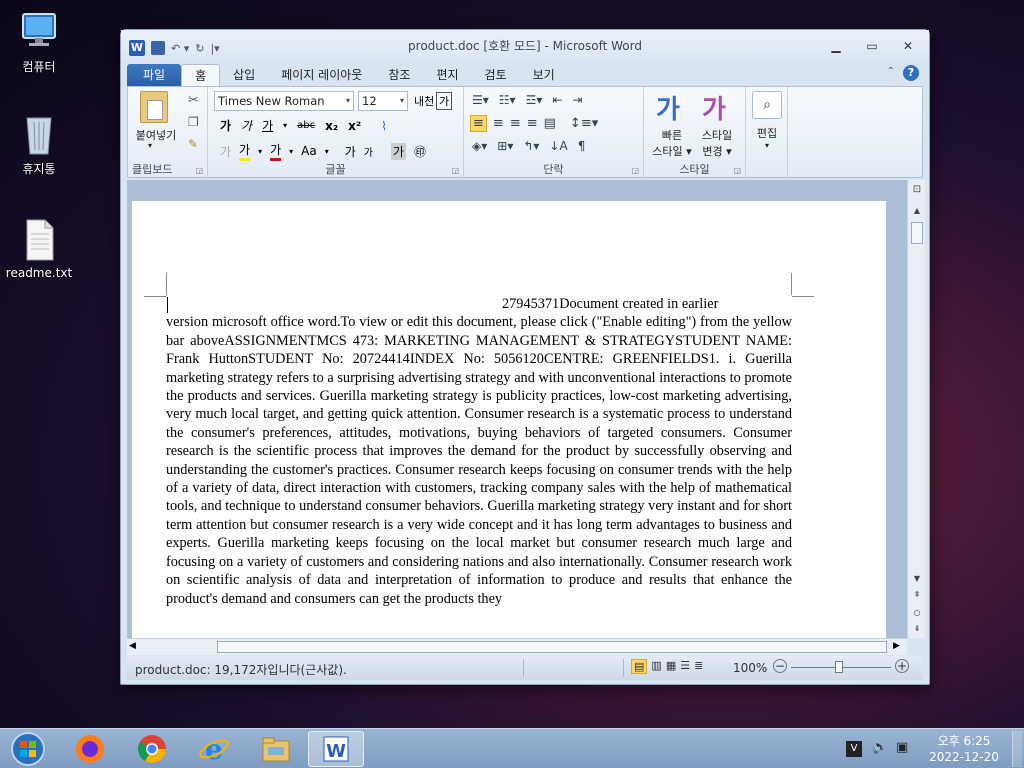  Describe the element at coordinates (656, 666) in the screenshot. I see `full-screen-reading-icon: ▥` at that location.